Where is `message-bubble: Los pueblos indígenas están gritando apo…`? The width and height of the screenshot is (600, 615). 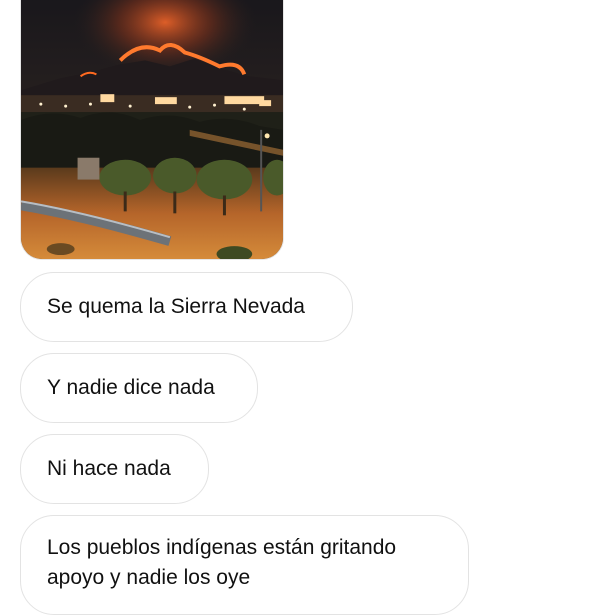 message-bubble: Los pueblos indígenas están gritando apo… is located at coordinates (244, 565).